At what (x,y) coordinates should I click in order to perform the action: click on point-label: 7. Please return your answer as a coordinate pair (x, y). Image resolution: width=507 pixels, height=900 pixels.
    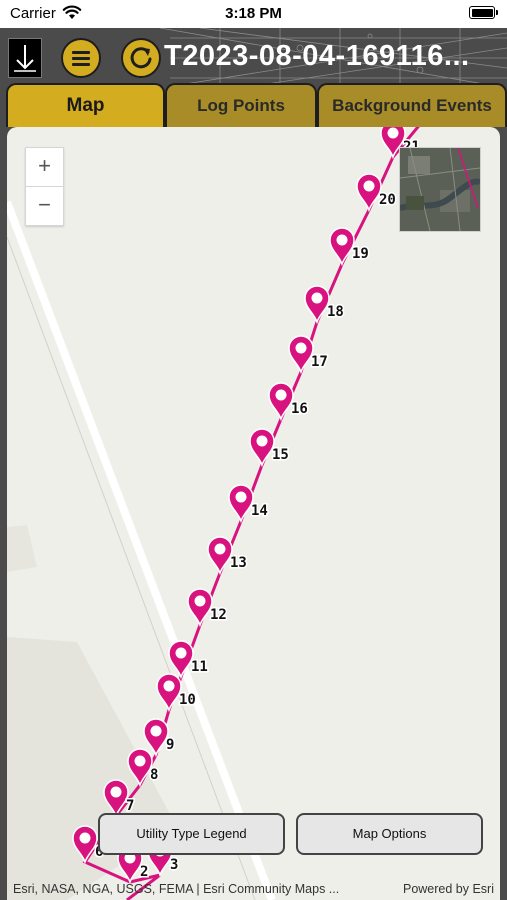
    Looking at the image, I should click on (130, 806).